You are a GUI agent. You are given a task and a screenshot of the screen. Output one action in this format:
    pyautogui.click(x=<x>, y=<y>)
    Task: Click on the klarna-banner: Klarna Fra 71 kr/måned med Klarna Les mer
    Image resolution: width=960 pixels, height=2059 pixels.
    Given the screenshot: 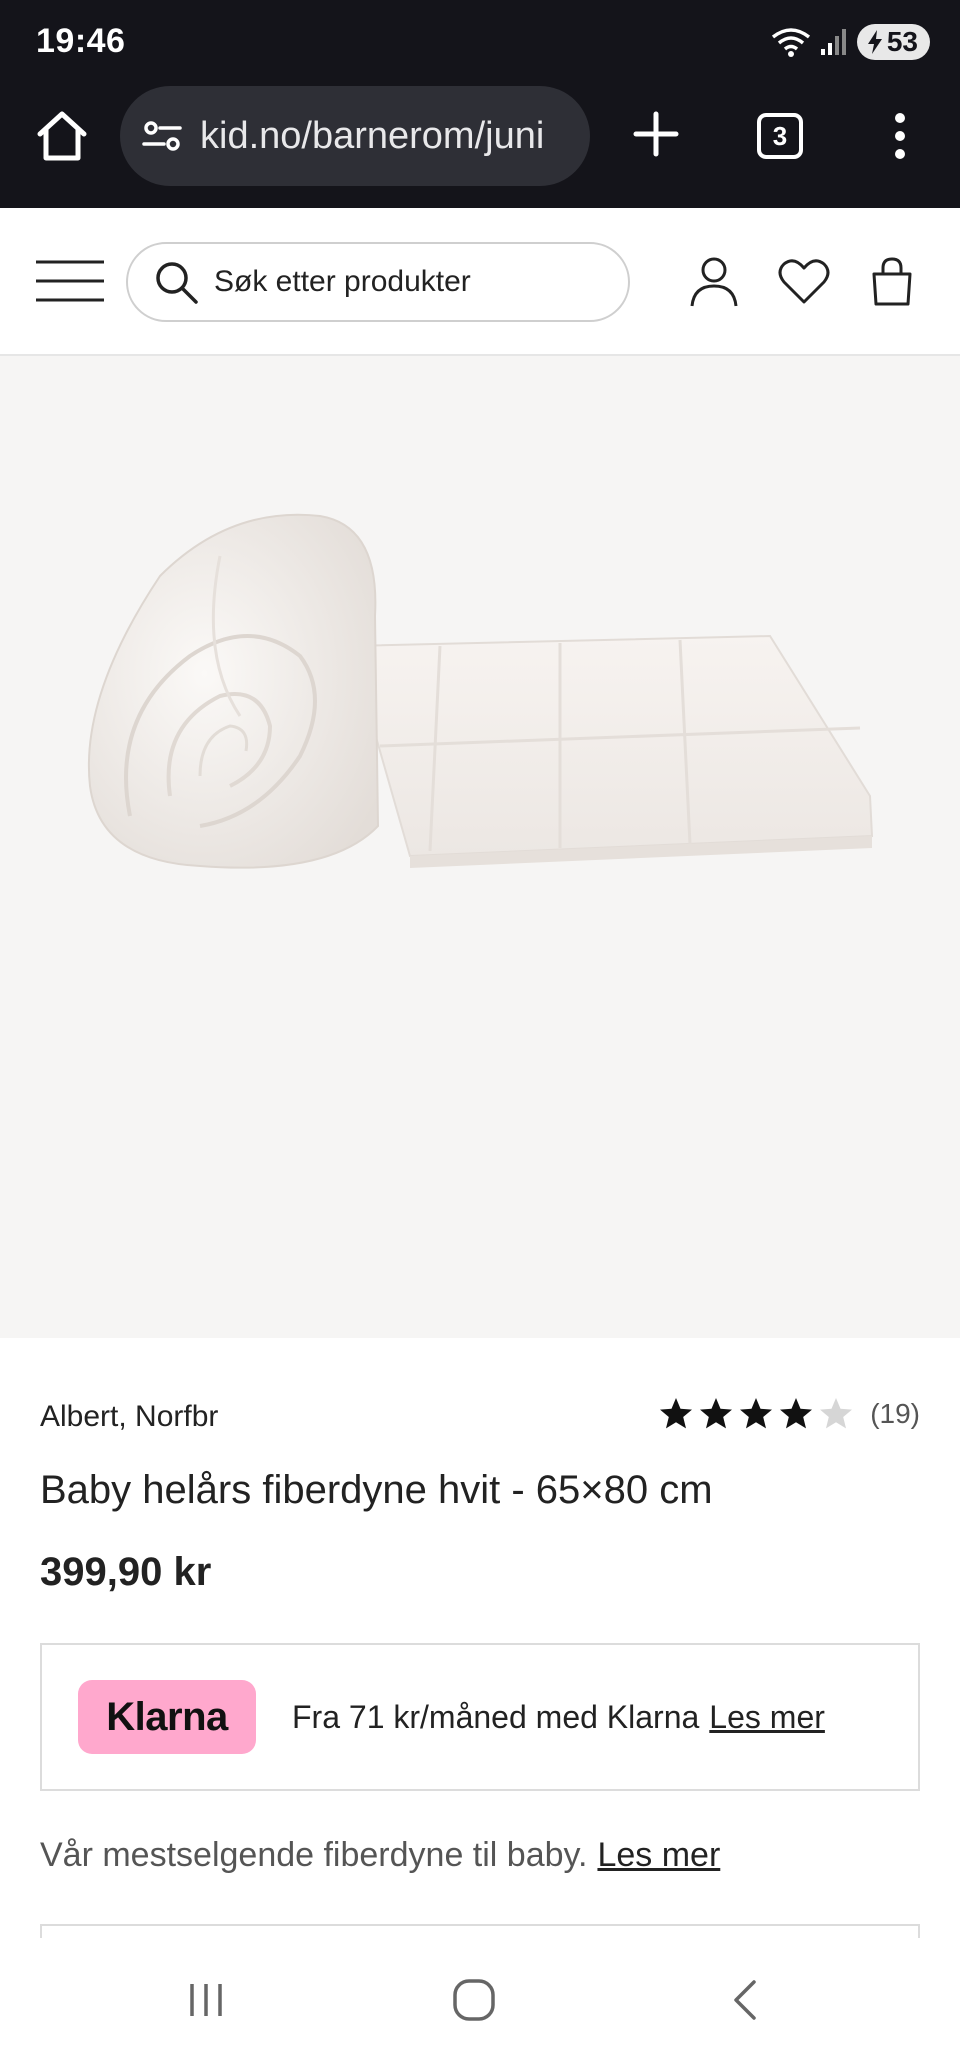 What is the action you would take?
    pyautogui.click(x=480, y=1717)
    